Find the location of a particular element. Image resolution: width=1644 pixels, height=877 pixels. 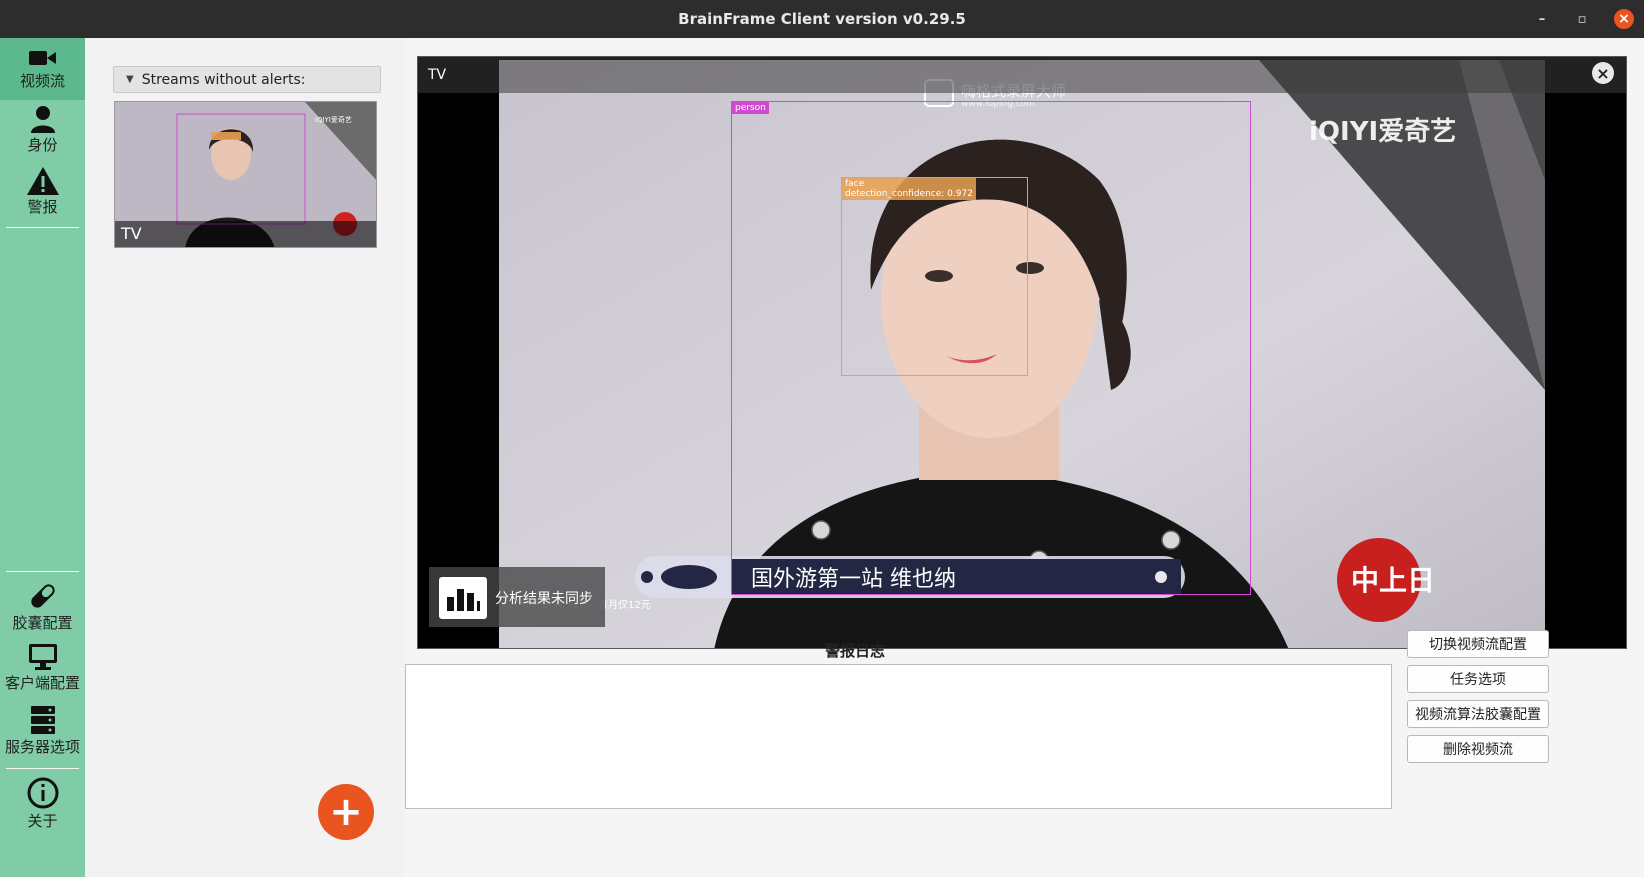

window-controls: – ▫ × is located at coordinates (1584, 19).